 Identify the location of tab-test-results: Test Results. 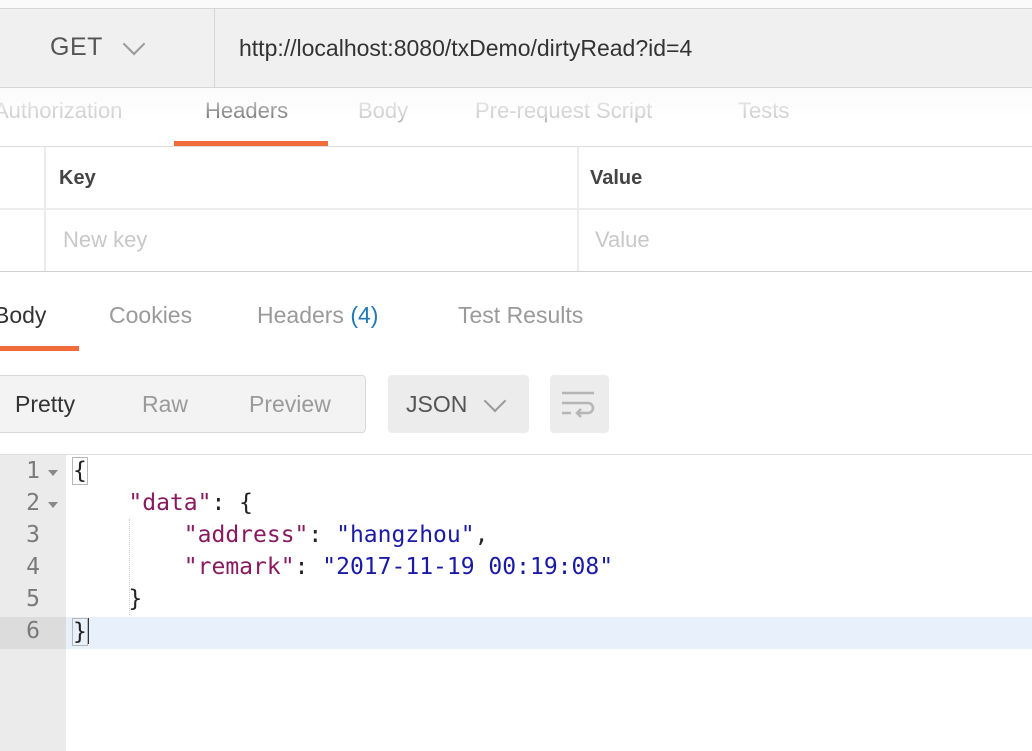
(520, 315).